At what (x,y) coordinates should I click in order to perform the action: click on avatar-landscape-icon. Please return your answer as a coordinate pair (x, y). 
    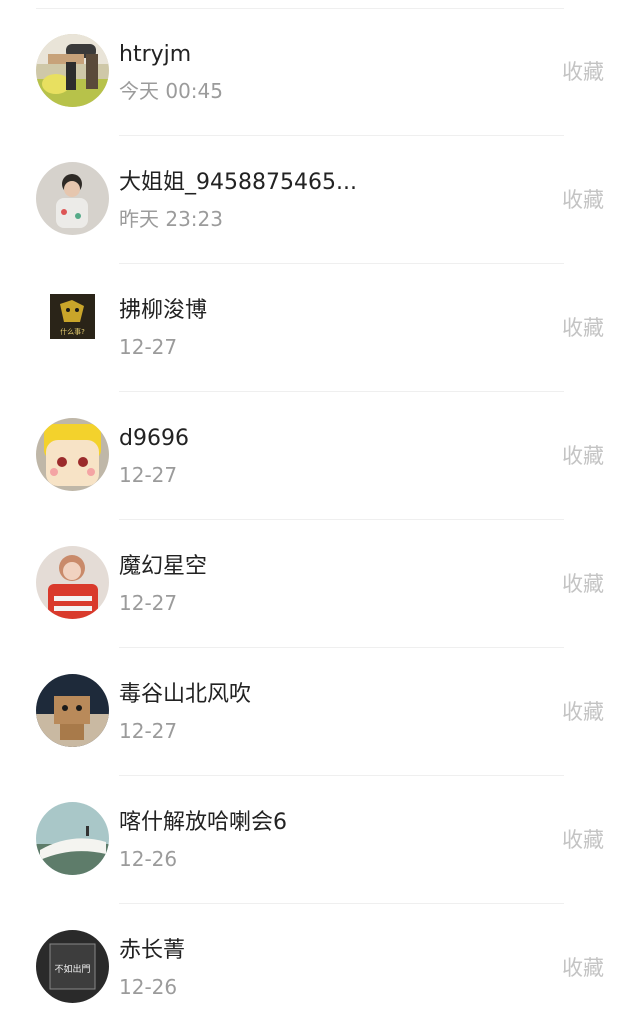
    Looking at the image, I should click on (72, 838).